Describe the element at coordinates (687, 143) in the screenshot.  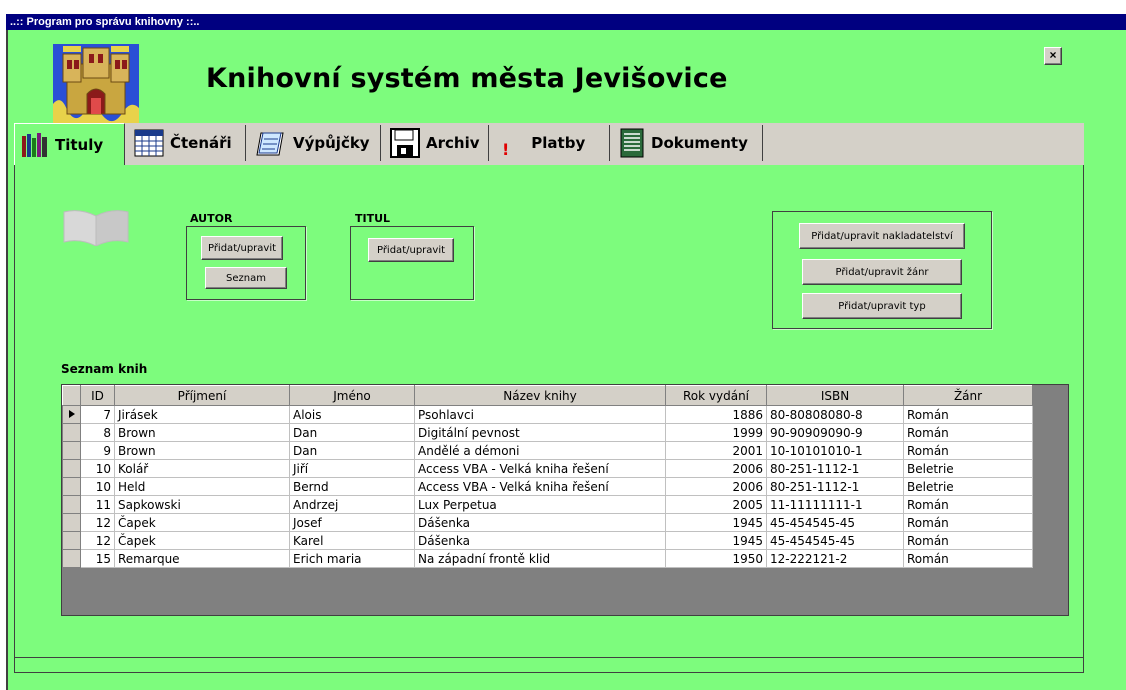
I see `tab-dokumenty: Dokumenty` at that location.